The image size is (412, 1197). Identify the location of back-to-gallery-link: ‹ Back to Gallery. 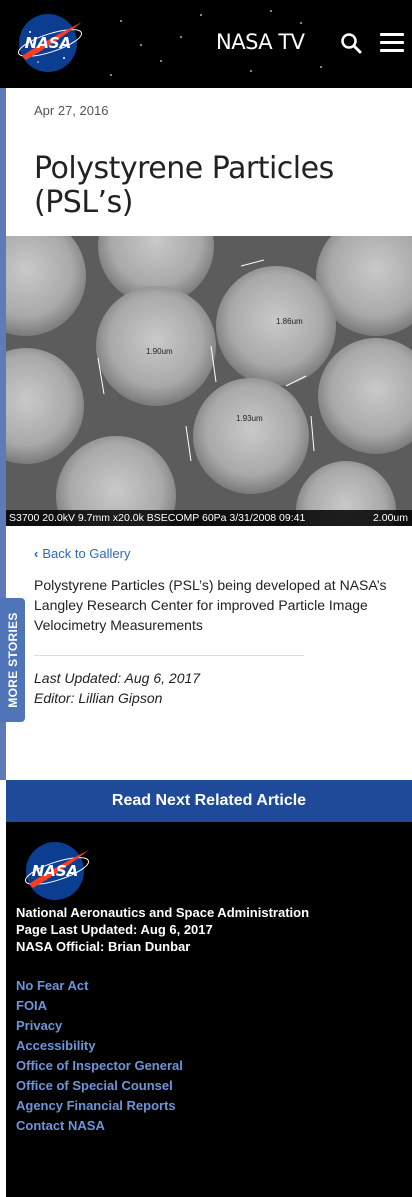
(82, 553).